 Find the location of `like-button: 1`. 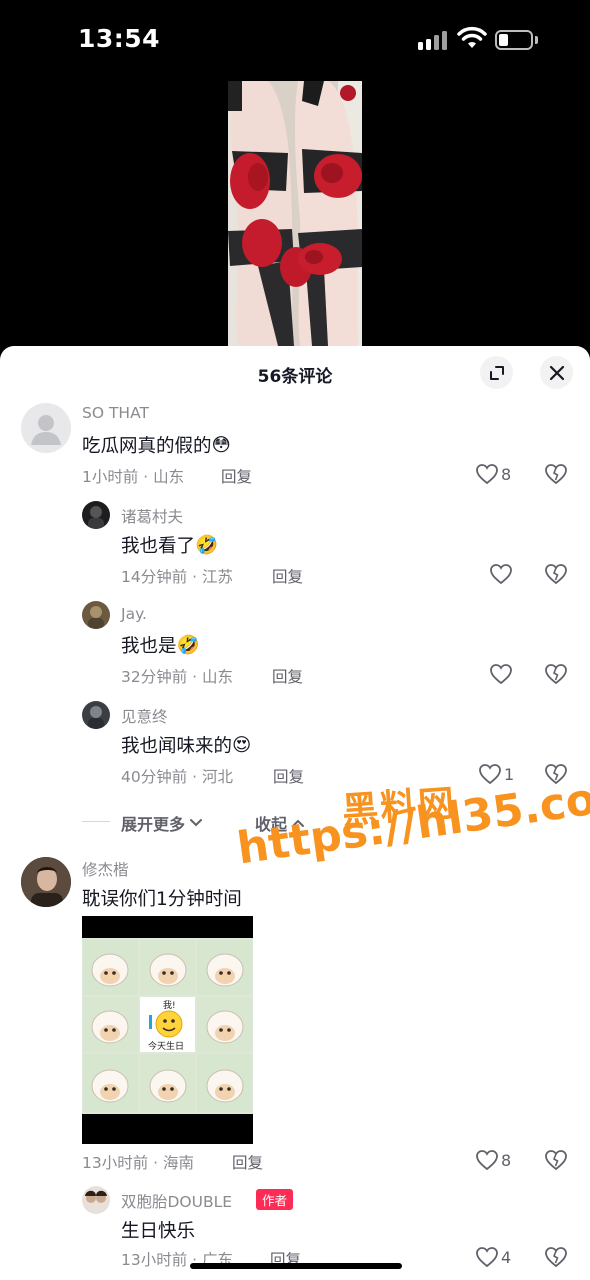

like-button: 1 is located at coordinates (496, 774).